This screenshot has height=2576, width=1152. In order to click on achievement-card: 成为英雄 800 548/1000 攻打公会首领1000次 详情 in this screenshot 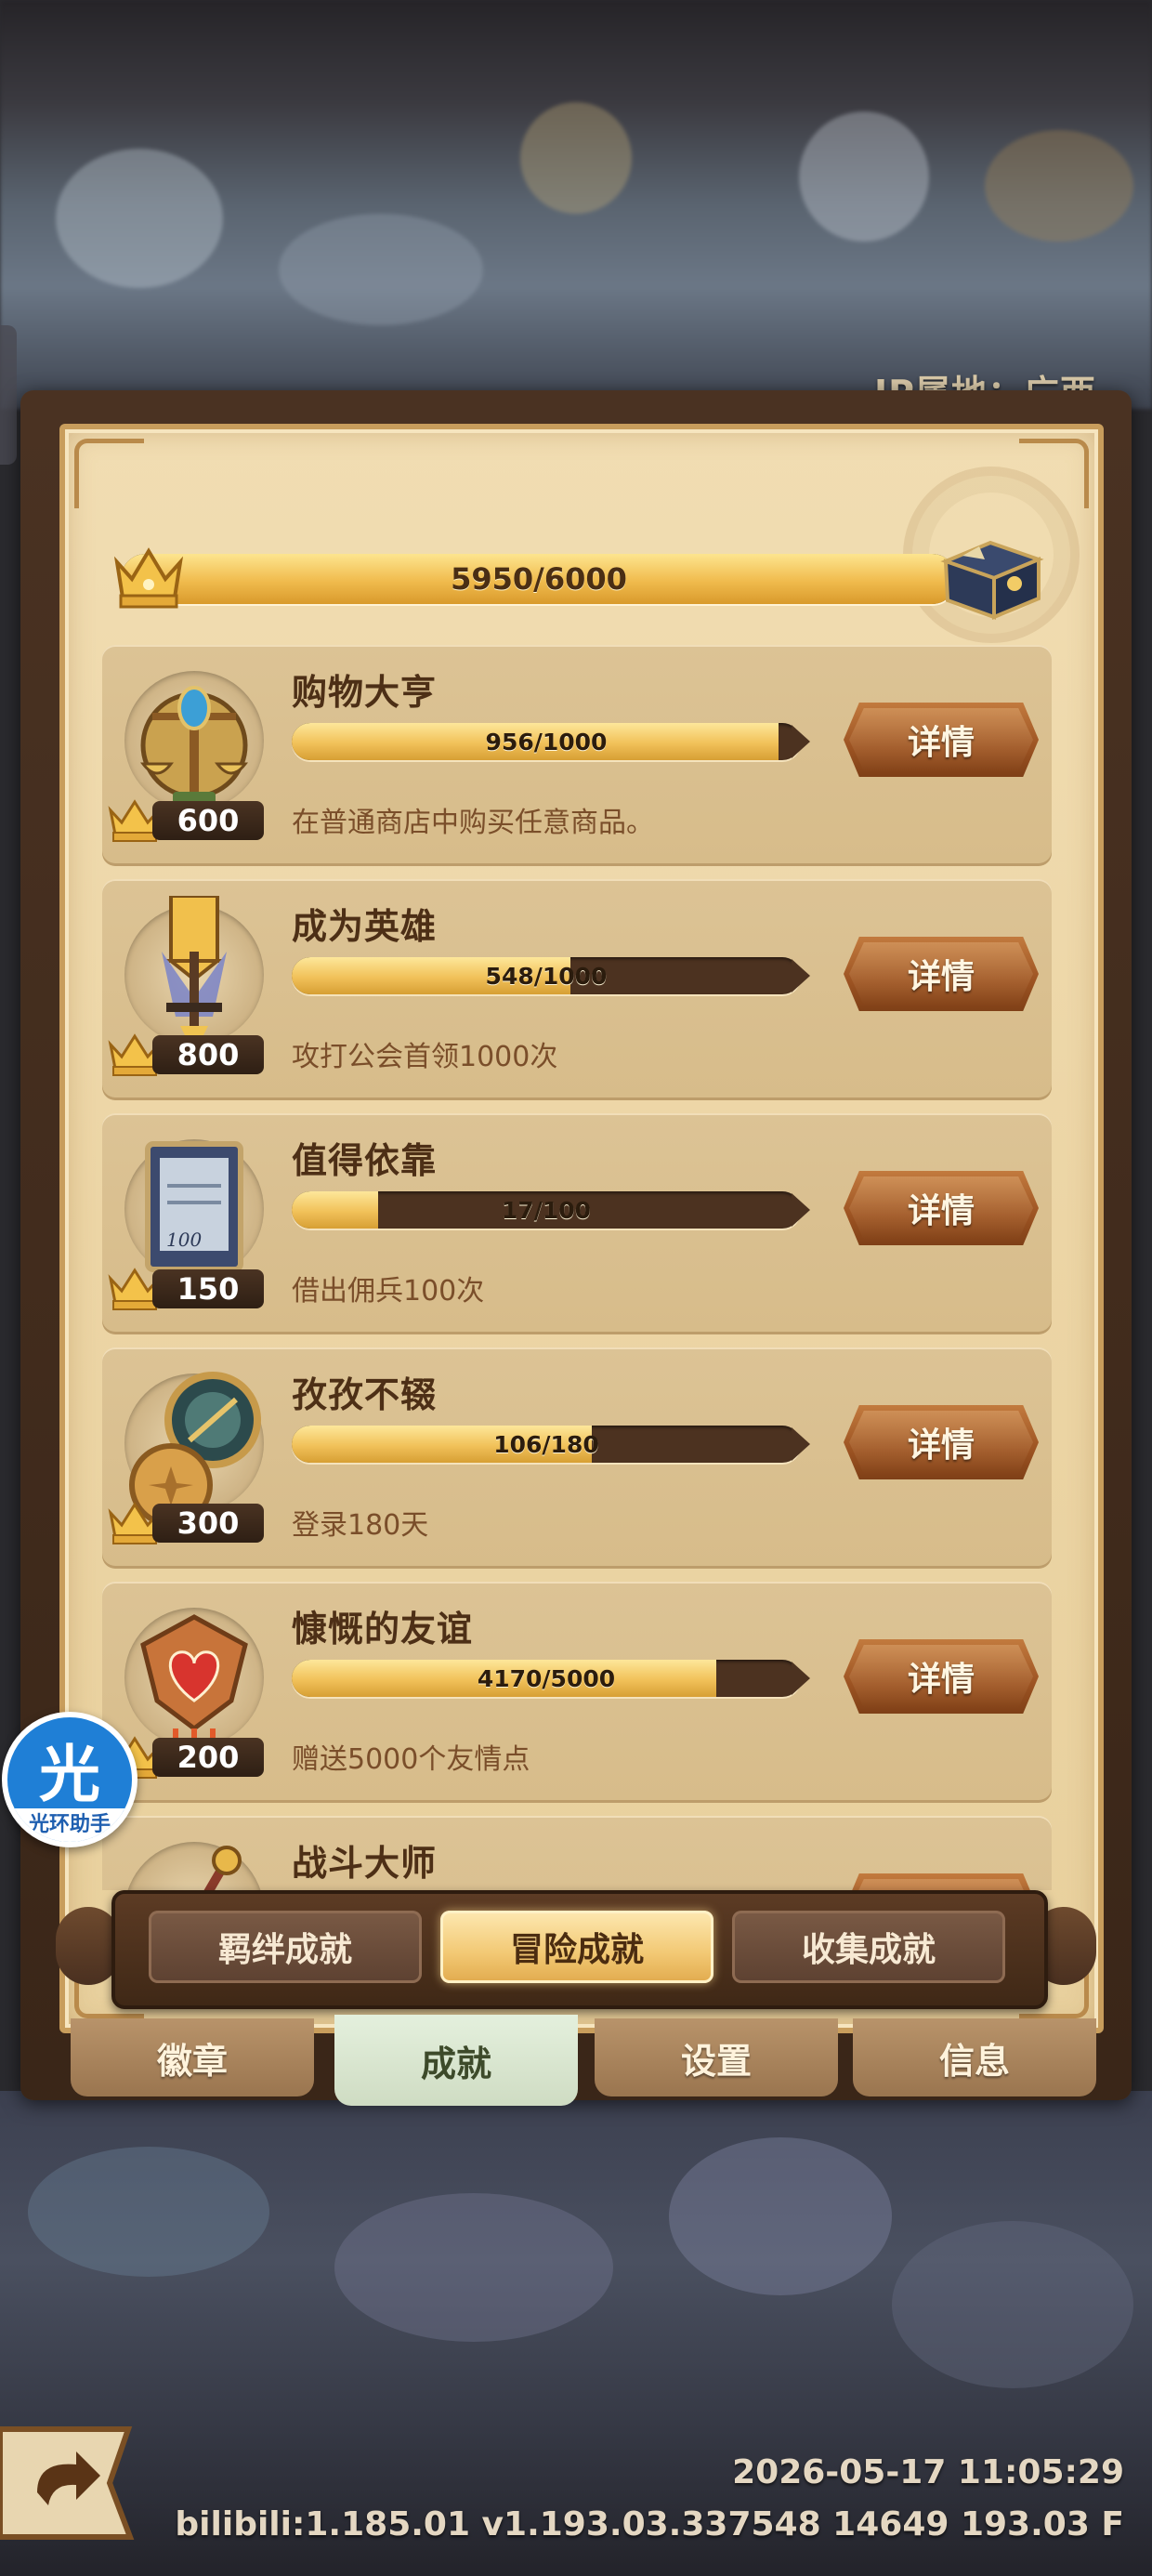, I will do `click(577, 989)`.